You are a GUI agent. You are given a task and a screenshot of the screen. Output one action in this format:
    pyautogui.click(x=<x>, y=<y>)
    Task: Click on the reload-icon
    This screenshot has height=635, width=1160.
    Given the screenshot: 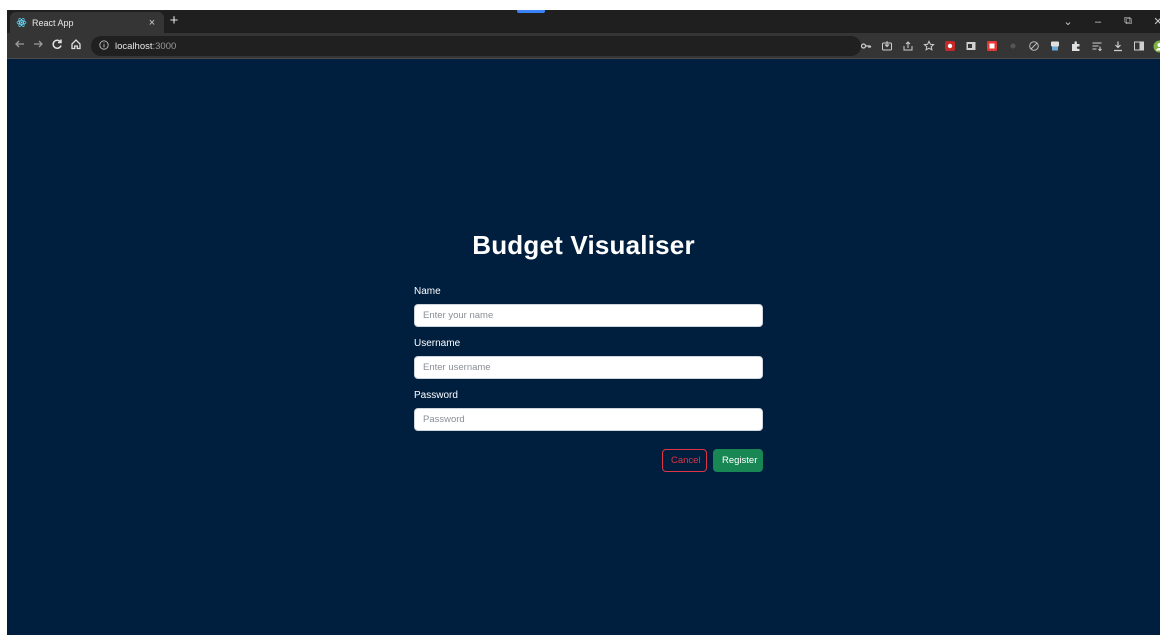 What is the action you would take?
    pyautogui.click(x=57, y=46)
    